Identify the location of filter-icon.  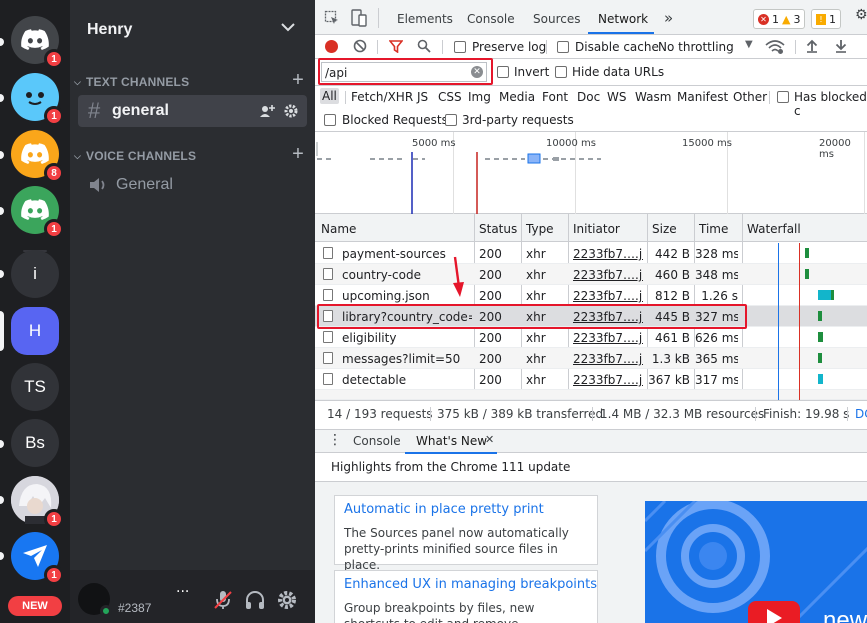
(396, 46).